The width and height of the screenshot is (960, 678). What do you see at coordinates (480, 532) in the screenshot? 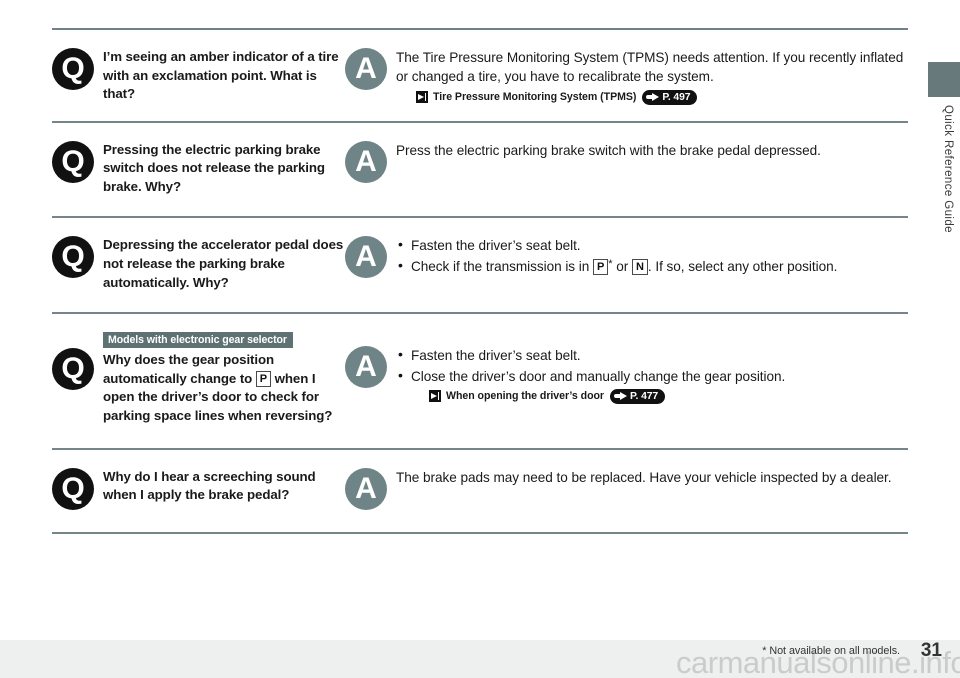
I see `divider-bottom` at bounding box center [480, 532].